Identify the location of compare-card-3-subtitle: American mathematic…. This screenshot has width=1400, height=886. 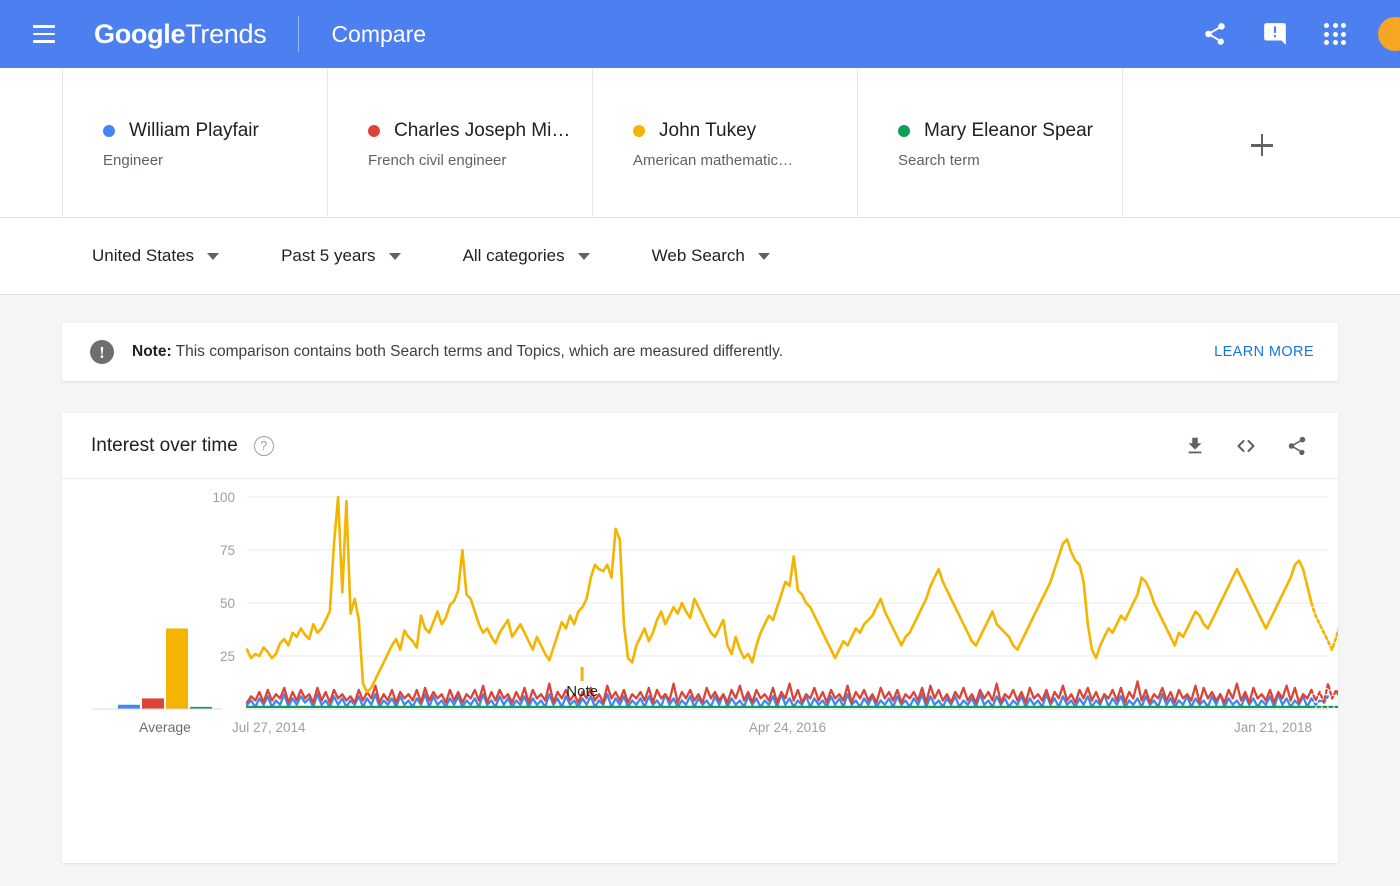
(713, 160).